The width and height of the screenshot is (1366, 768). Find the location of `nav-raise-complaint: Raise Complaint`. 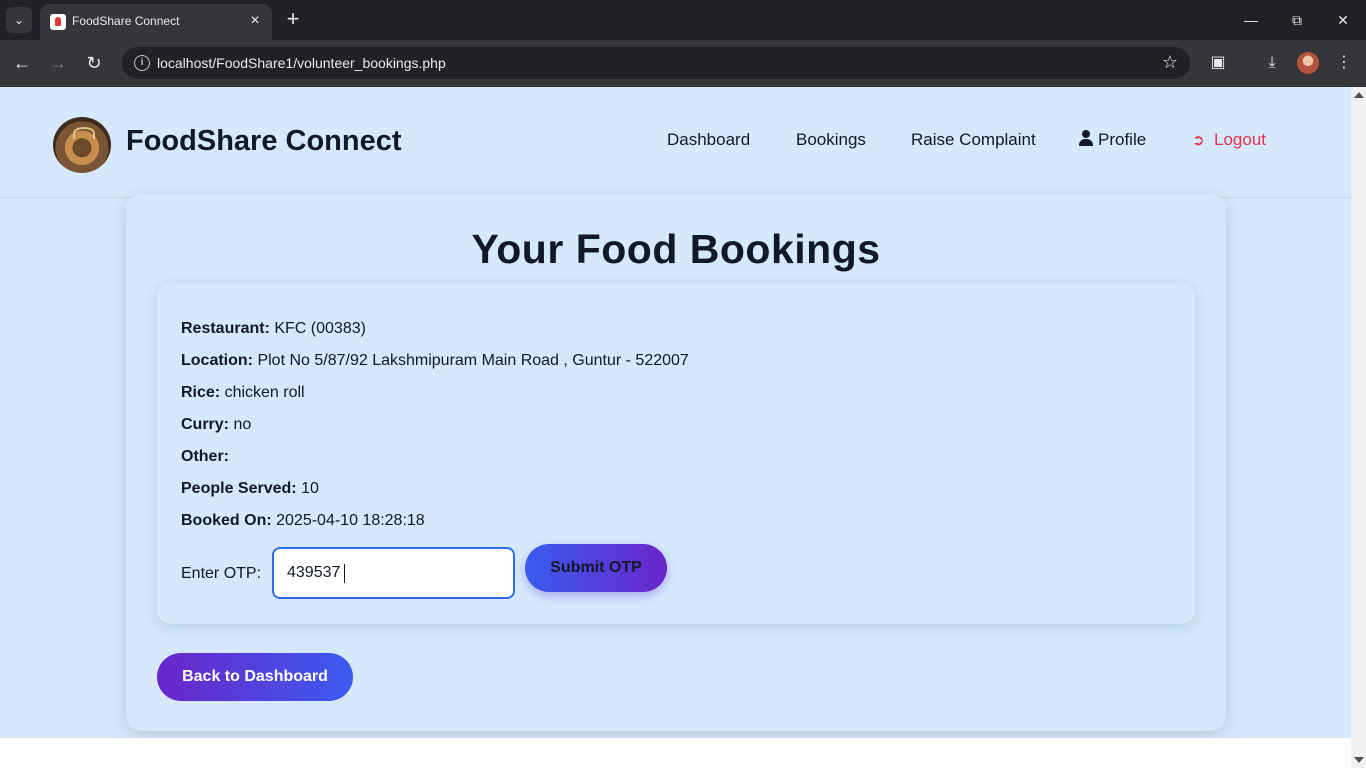

nav-raise-complaint: Raise Complaint is located at coordinates (973, 140).